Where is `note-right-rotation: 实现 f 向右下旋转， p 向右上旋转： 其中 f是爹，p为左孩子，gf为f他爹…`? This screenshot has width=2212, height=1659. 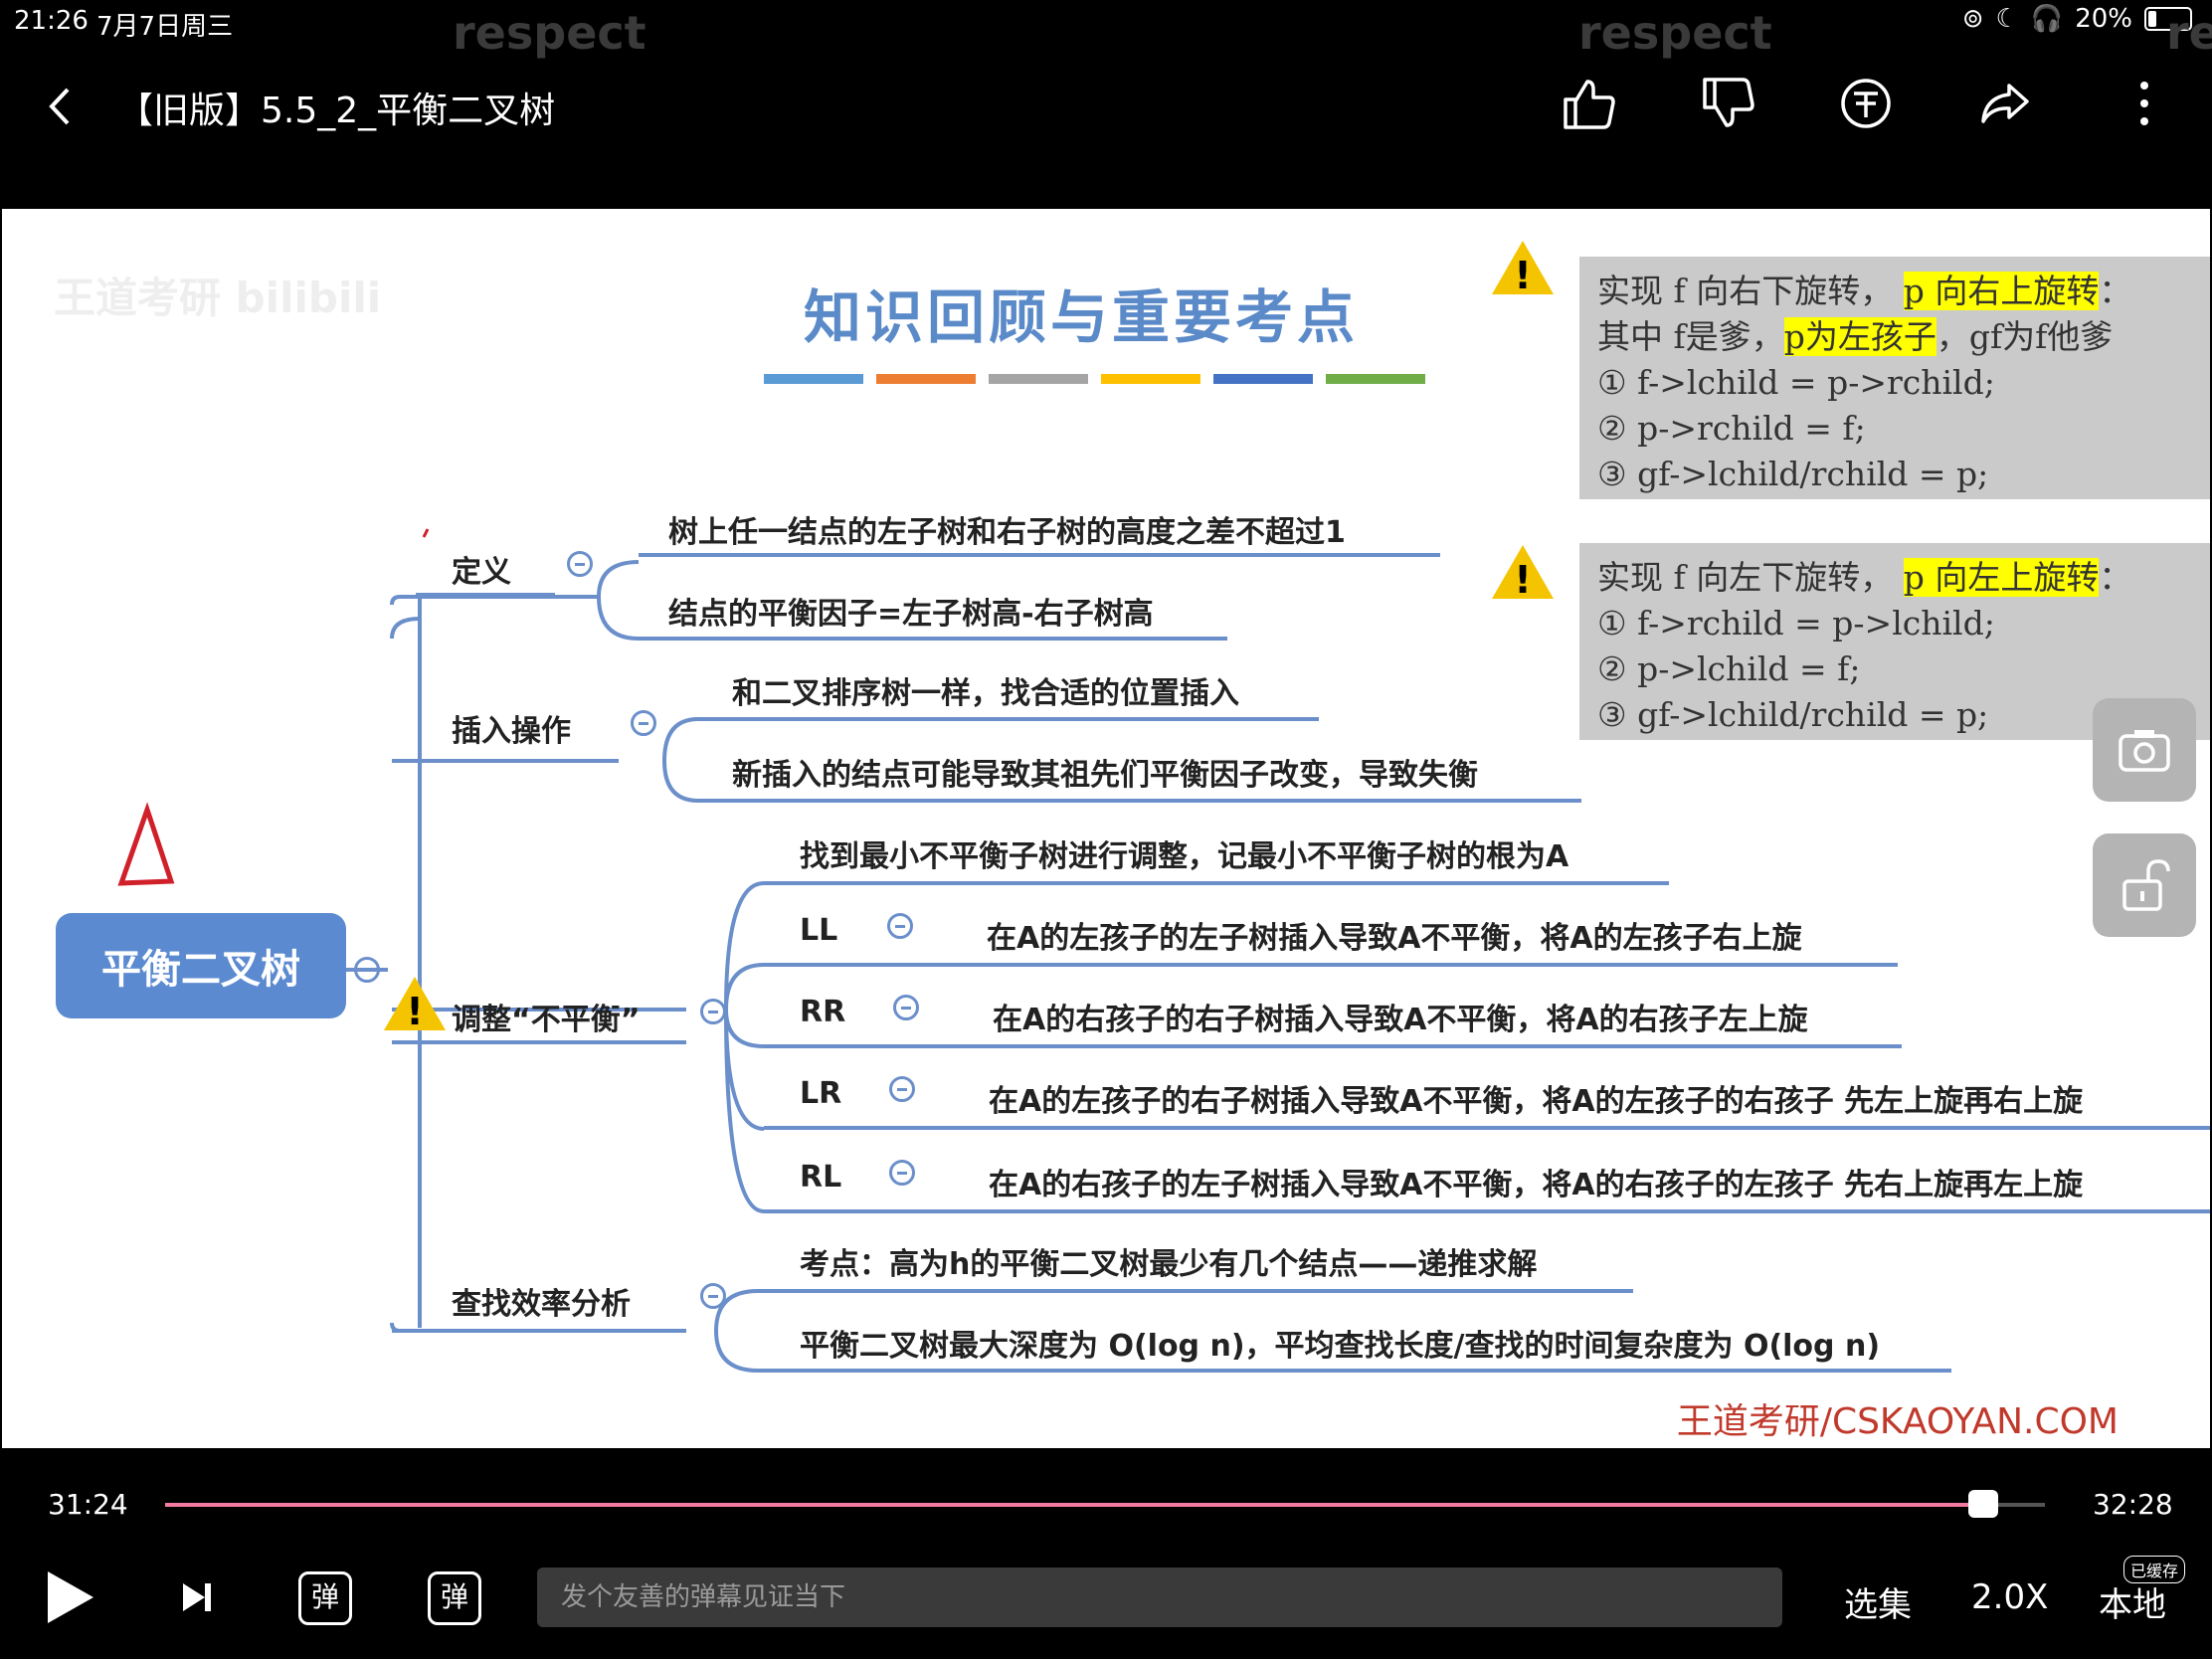 note-right-rotation: 实现 f 向右下旋转， p 向右上旋转： 其中 f是爹，p为左孩子，gf为f他爹… is located at coordinates (1894, 378).